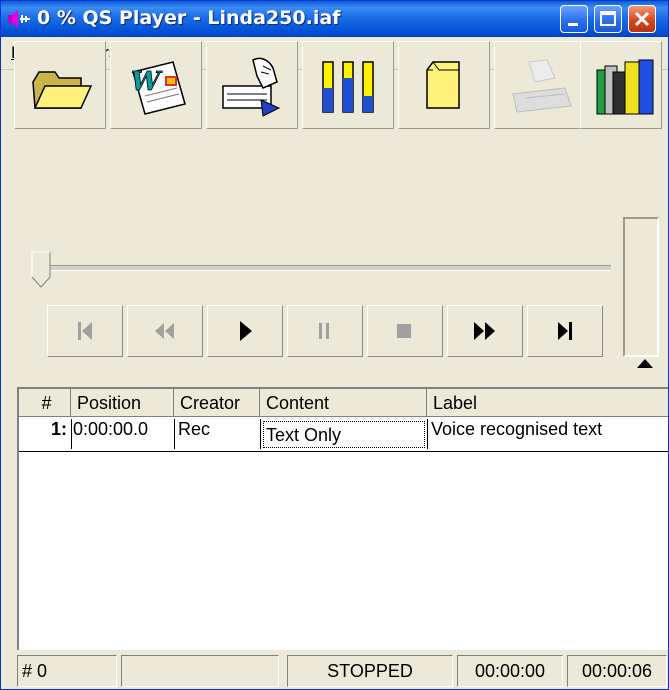 The image size is (669, 690). I want to click on file-button, so click(444, 85).